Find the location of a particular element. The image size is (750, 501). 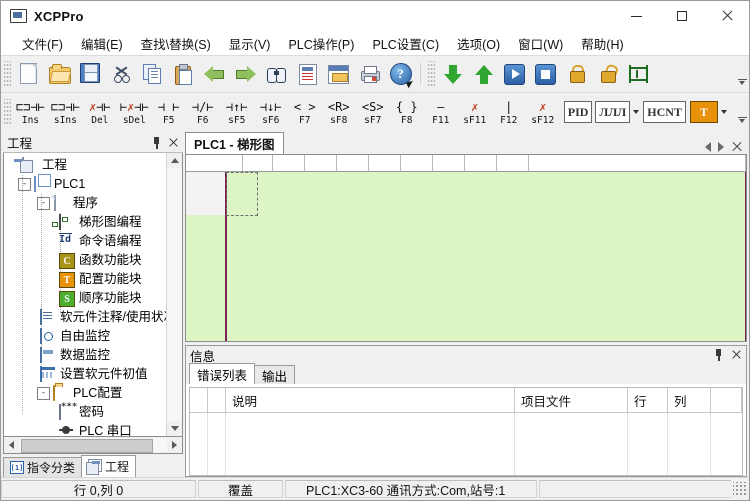

run-button is located at coordinates (514, 74).